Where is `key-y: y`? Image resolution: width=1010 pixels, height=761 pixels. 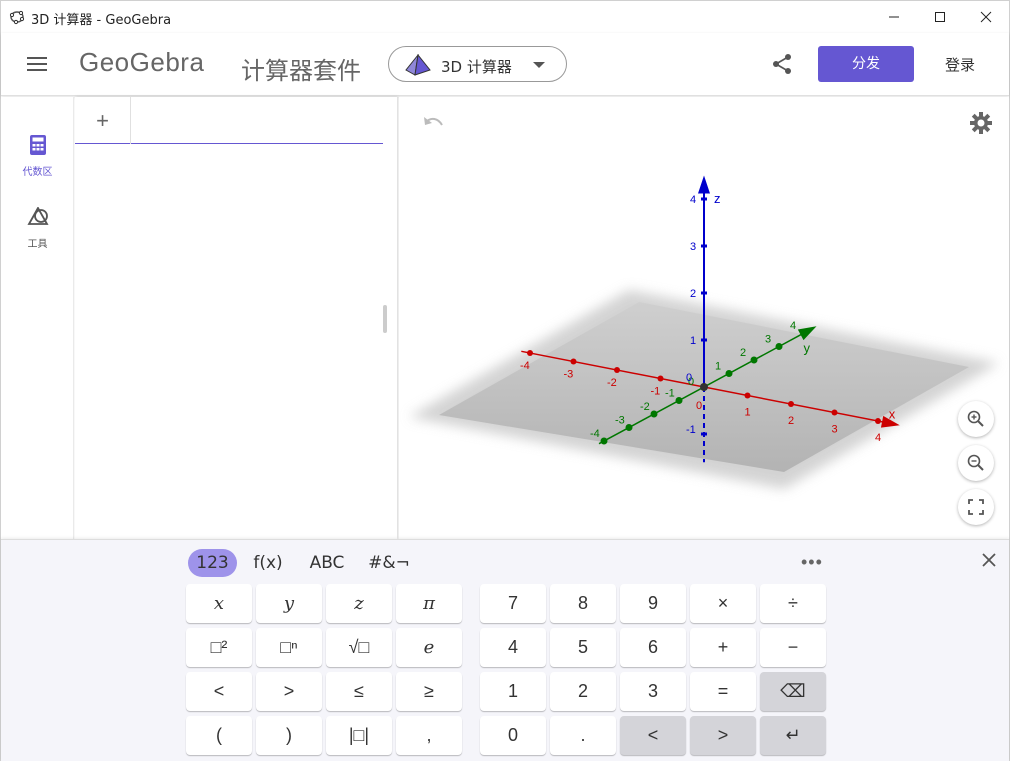
key-y: y is located at coordinates (289, 603).